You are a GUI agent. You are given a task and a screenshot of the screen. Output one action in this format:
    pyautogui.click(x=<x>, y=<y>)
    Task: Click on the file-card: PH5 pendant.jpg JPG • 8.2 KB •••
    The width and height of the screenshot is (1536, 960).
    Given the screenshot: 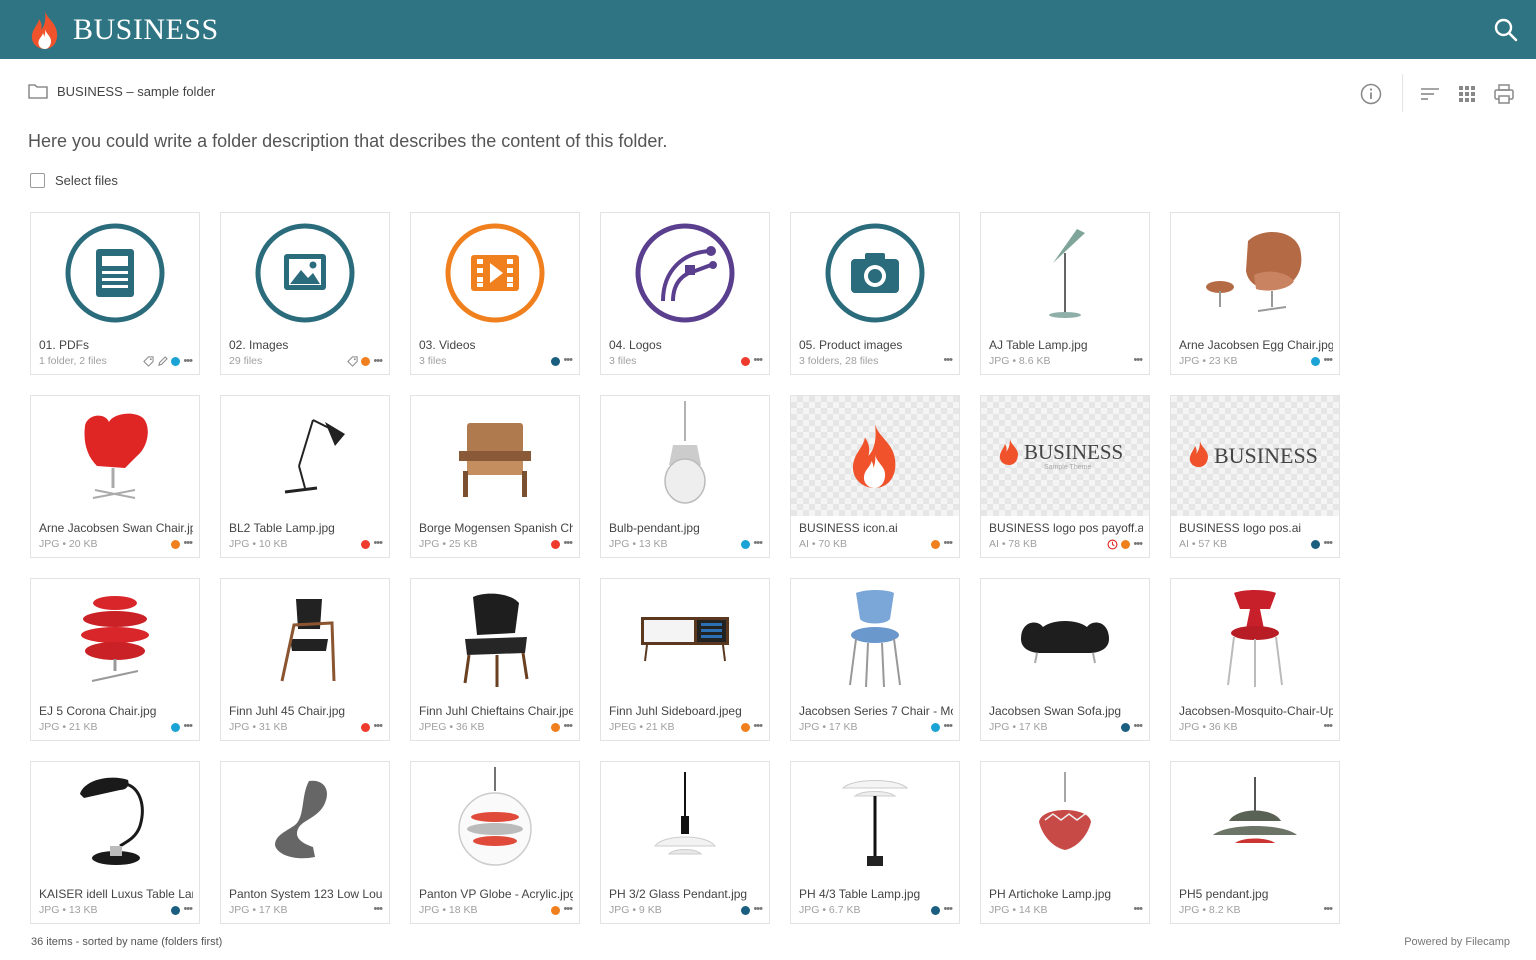 What is the action you would take?
    pyautogui.click(x=1255, y=842)
    